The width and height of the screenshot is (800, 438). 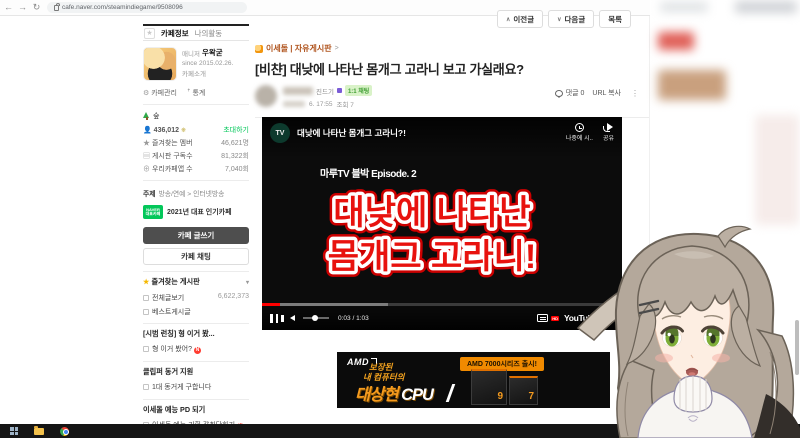 I want to click on video-title: 대낮에 나타난 몸개그 고라니?!, so click(x=426, y=133).